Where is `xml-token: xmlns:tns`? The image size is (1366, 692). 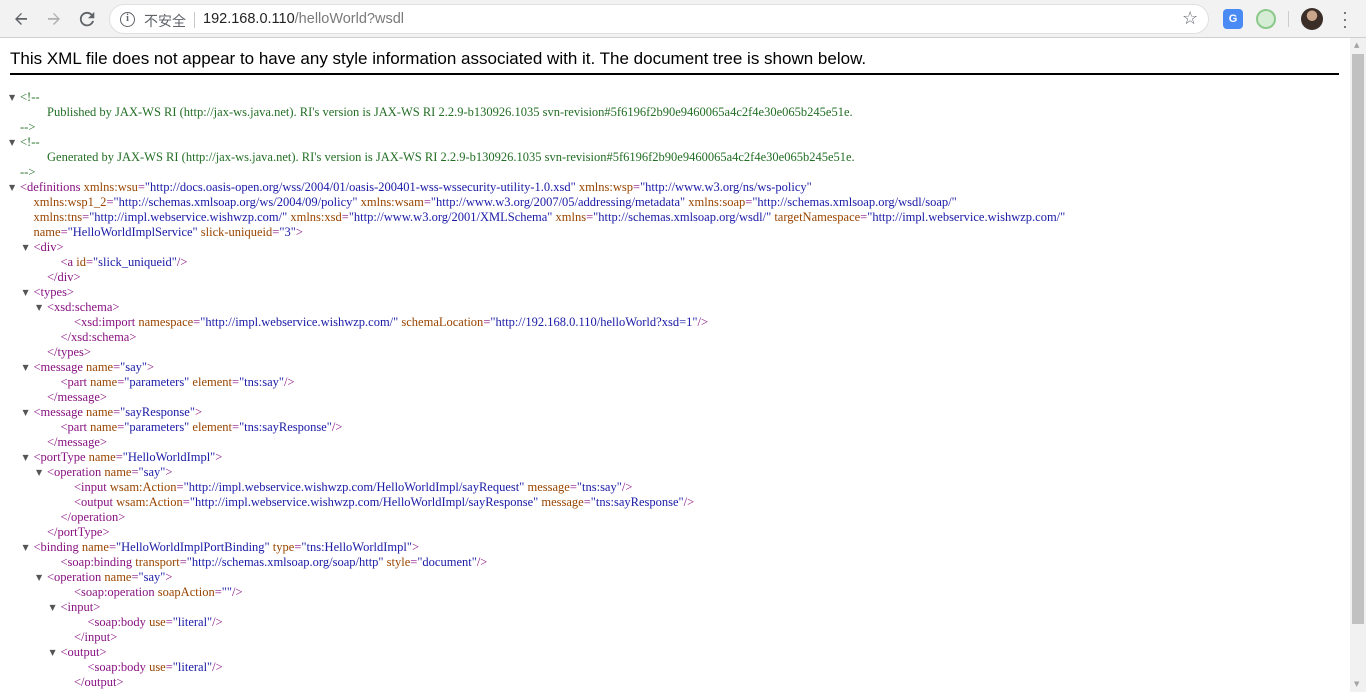 xml-token: xmlns:tns is located at coordinates (58, 217).